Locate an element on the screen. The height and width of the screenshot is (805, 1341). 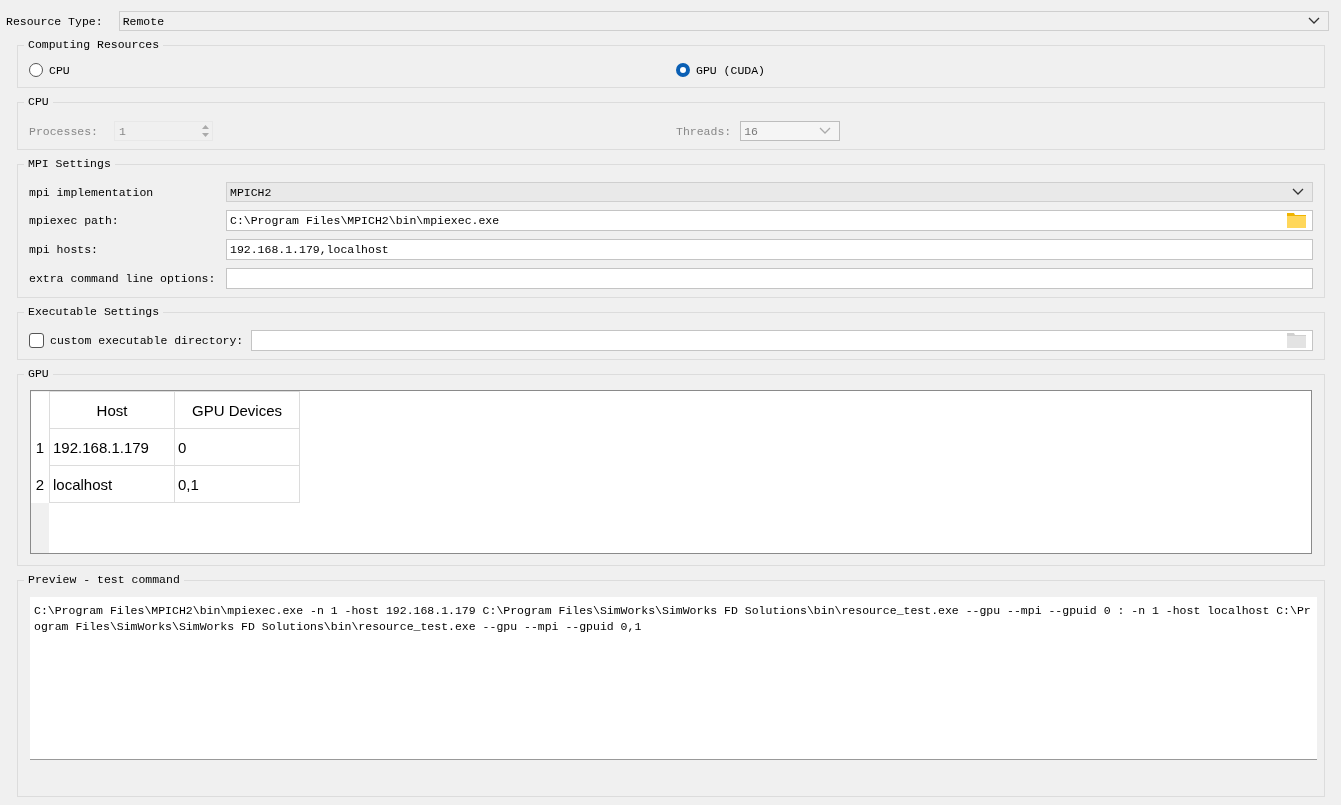
table-cell: 192.168.1.179 is located at coordinates (112, 447).